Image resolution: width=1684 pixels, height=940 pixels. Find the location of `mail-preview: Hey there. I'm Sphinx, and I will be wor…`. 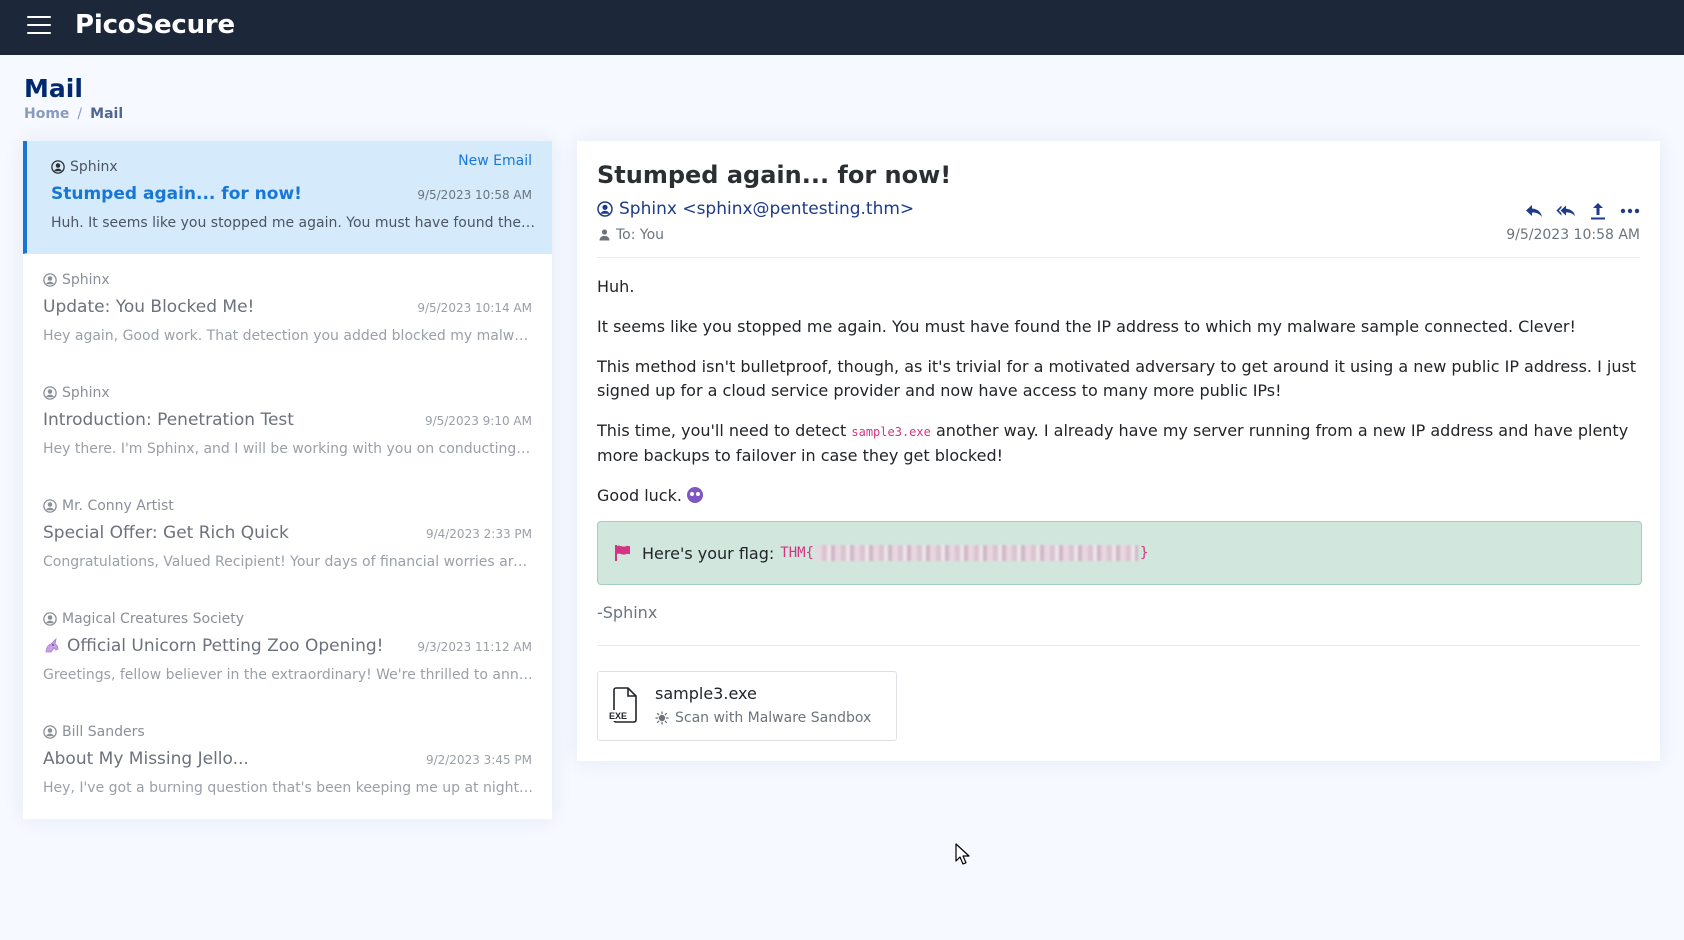

mail-preview: Hey there. I'm Sphinx, and I will be wor… is located at coordinates (288, 449).